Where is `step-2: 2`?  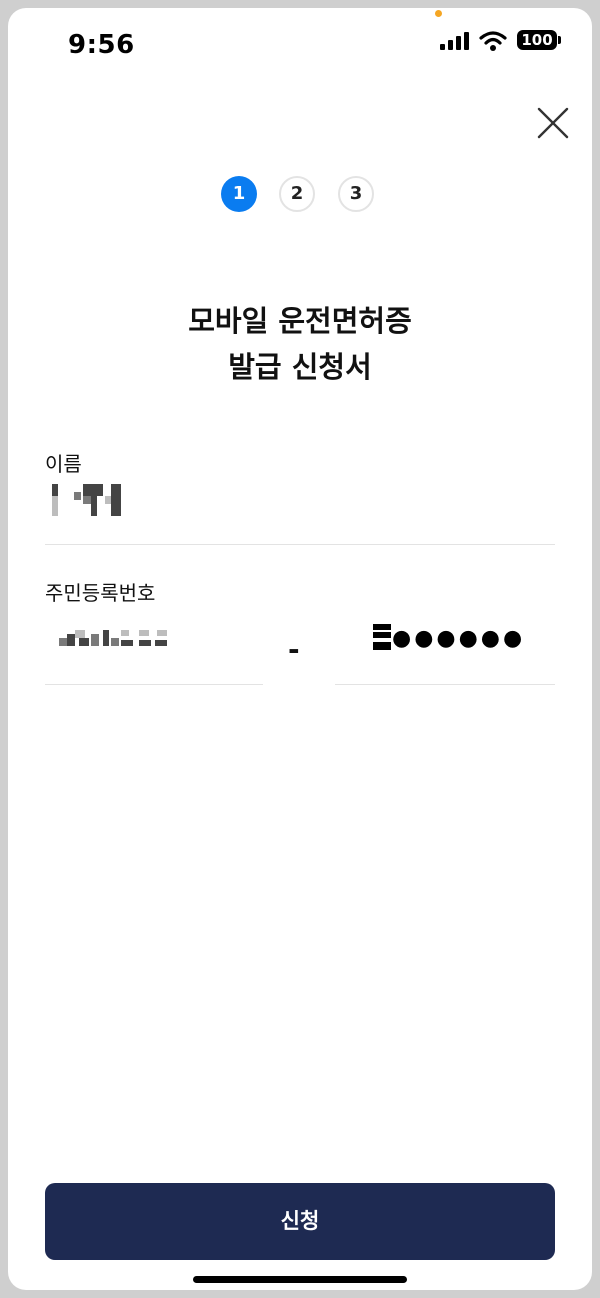 step-2: 2 is located at coordinates (297, 194).